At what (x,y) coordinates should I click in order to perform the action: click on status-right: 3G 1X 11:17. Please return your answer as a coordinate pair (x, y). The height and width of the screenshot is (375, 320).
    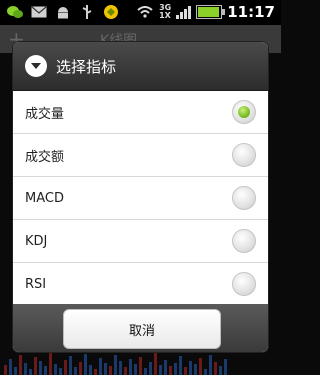
    Looking at the image, I should click on (205, 12).